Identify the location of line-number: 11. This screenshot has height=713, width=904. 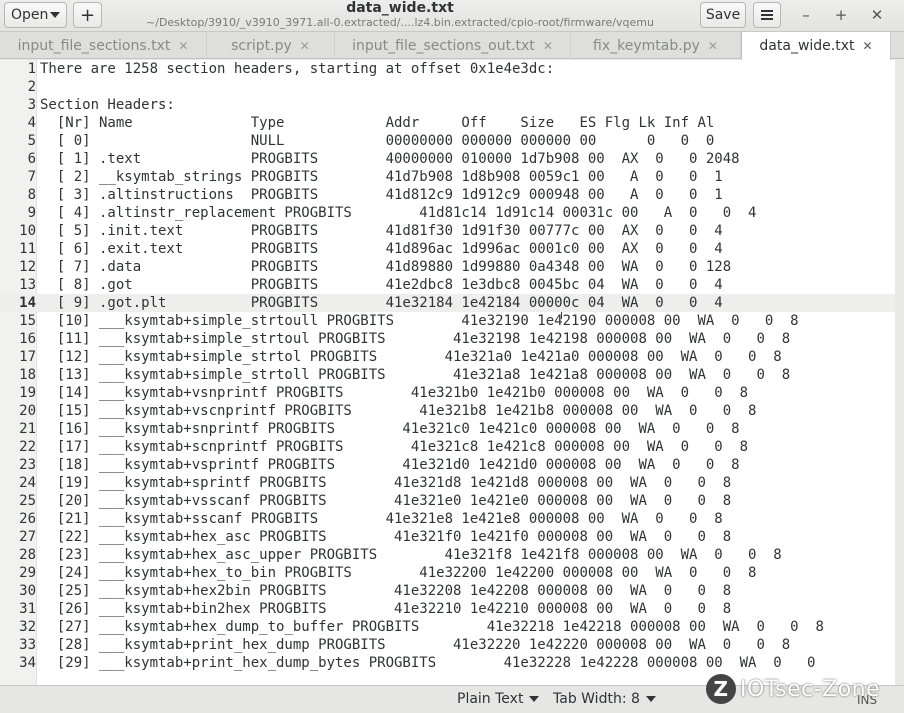
(27, 249).